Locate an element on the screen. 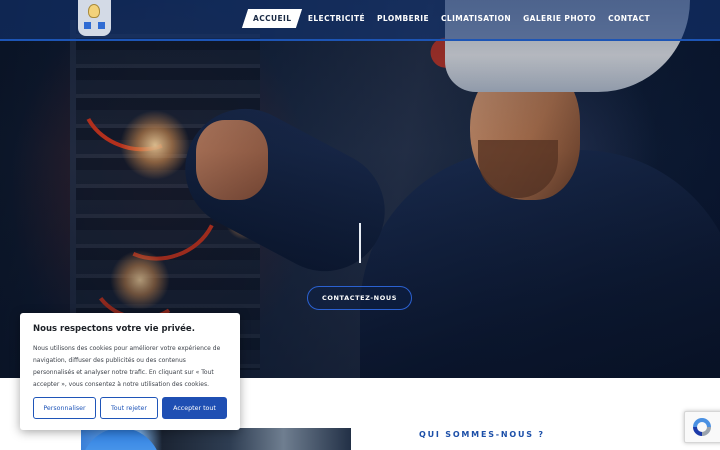 This screenshot has width=720, height=450. reject-all-button: Tout rejeter is located at coordinates (129, 408).